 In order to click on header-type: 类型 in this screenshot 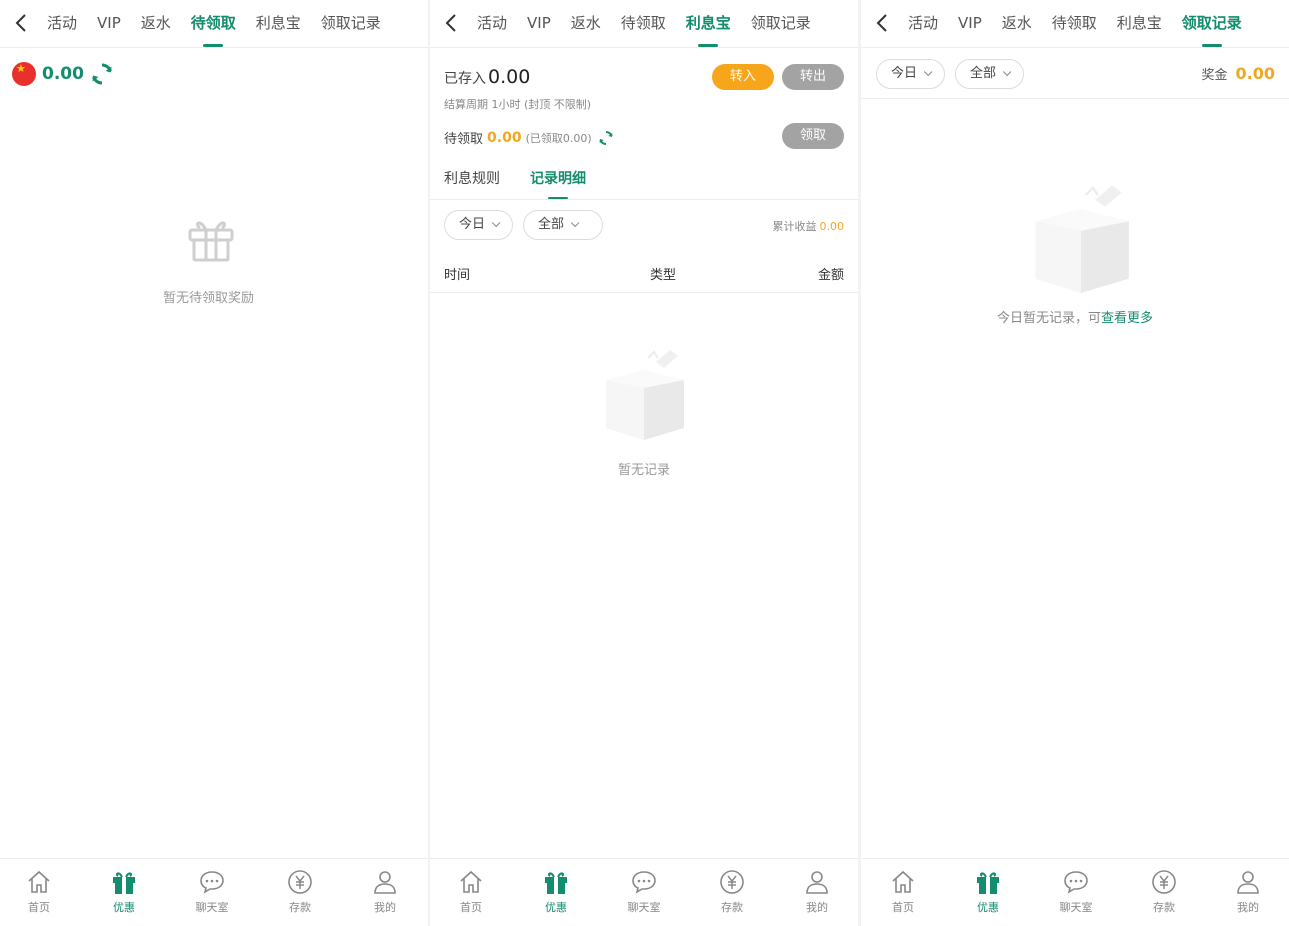, I will do `click(663, 275)`.